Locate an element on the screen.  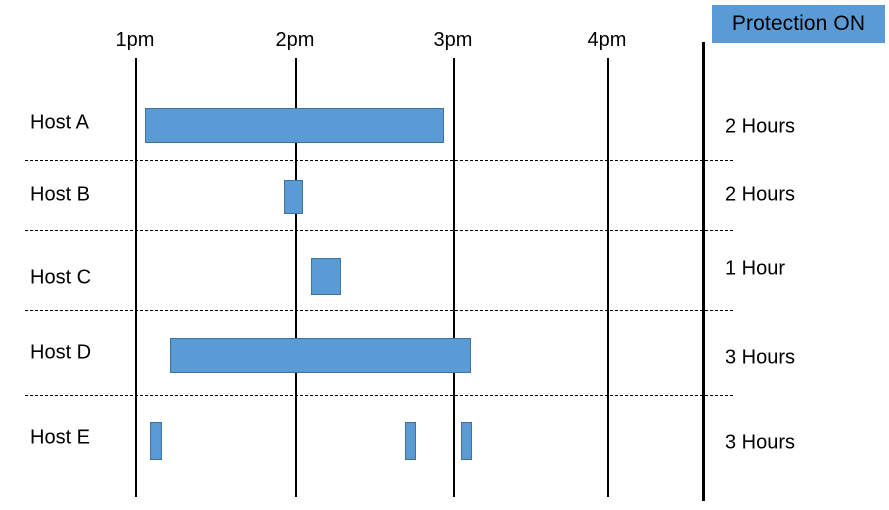
duration-label-e: 3 Hours is located at coordinates (760, 442).